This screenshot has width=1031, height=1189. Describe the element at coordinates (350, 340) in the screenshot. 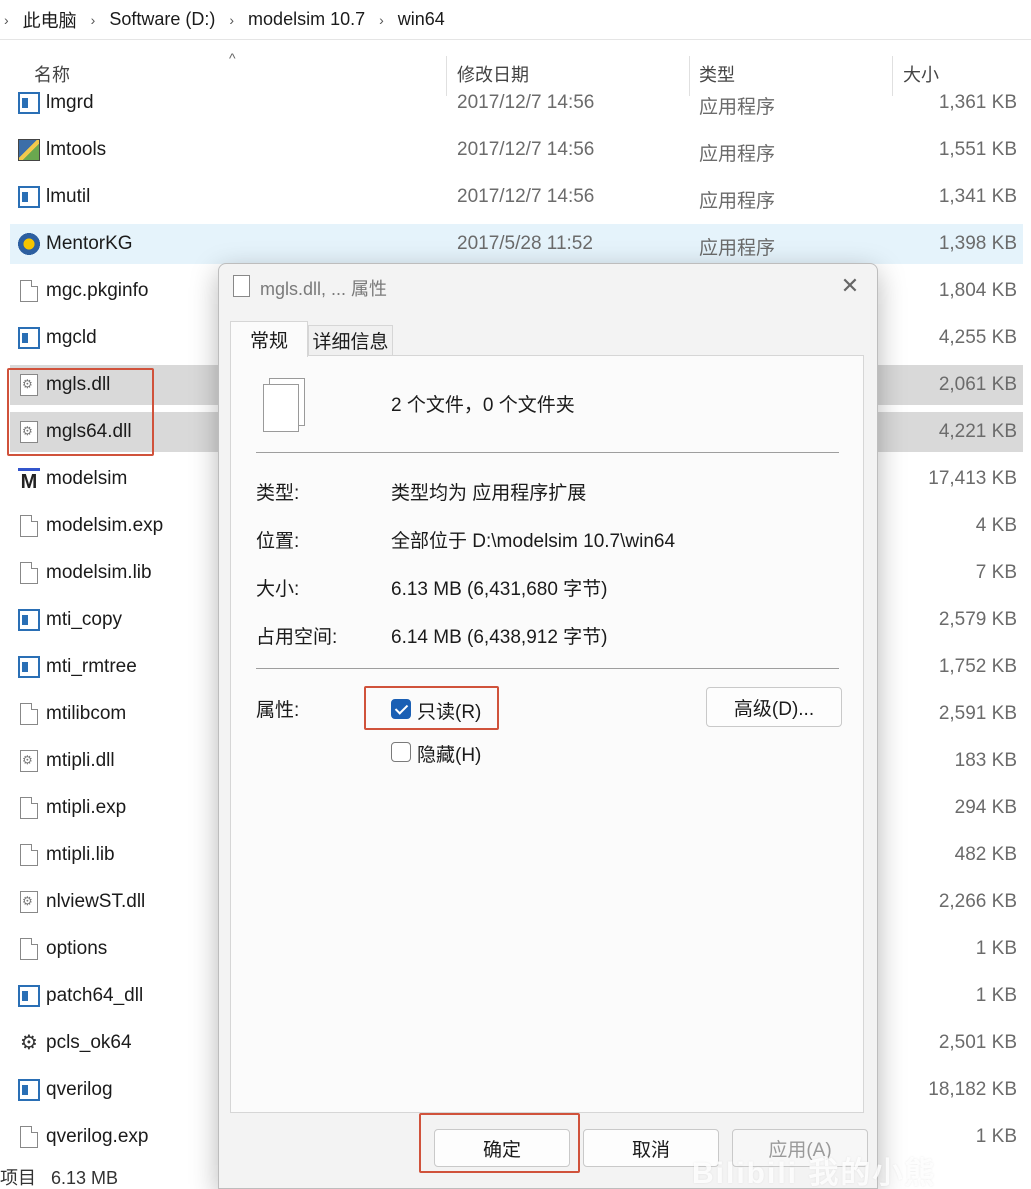

I see `tab-details: 详细信息` at that location.